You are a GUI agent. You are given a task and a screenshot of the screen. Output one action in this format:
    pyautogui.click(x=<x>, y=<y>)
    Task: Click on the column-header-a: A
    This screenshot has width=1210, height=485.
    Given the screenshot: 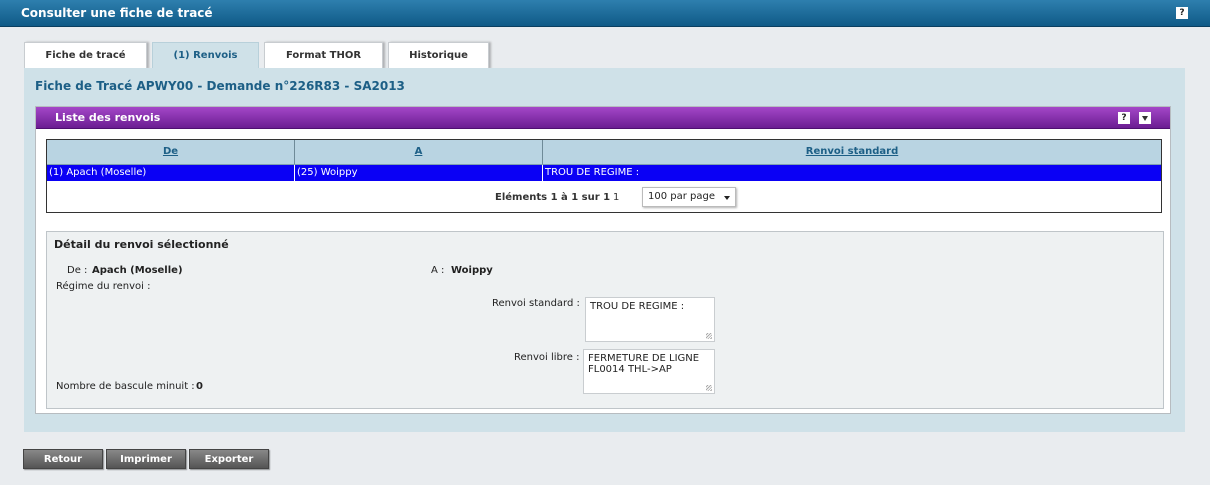 What is the action you would take?
    pyautogui.click(x=419, y=152)
    